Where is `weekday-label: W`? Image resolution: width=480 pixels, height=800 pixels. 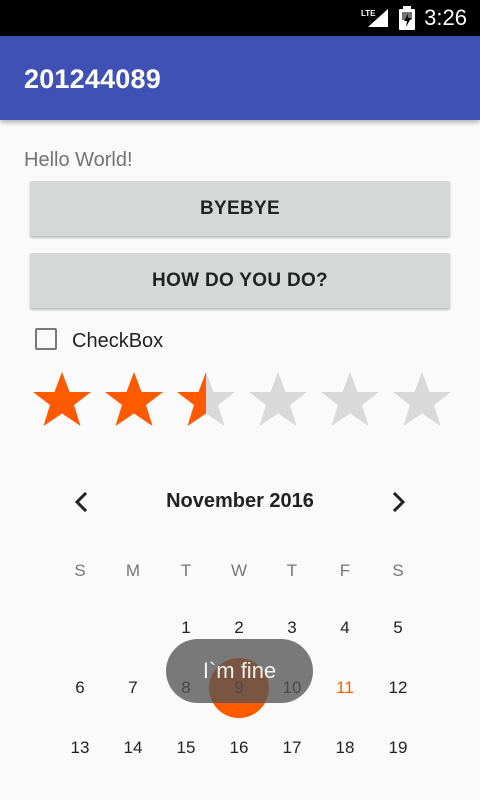
weekday-label: W is located at coordinates (239, 570).